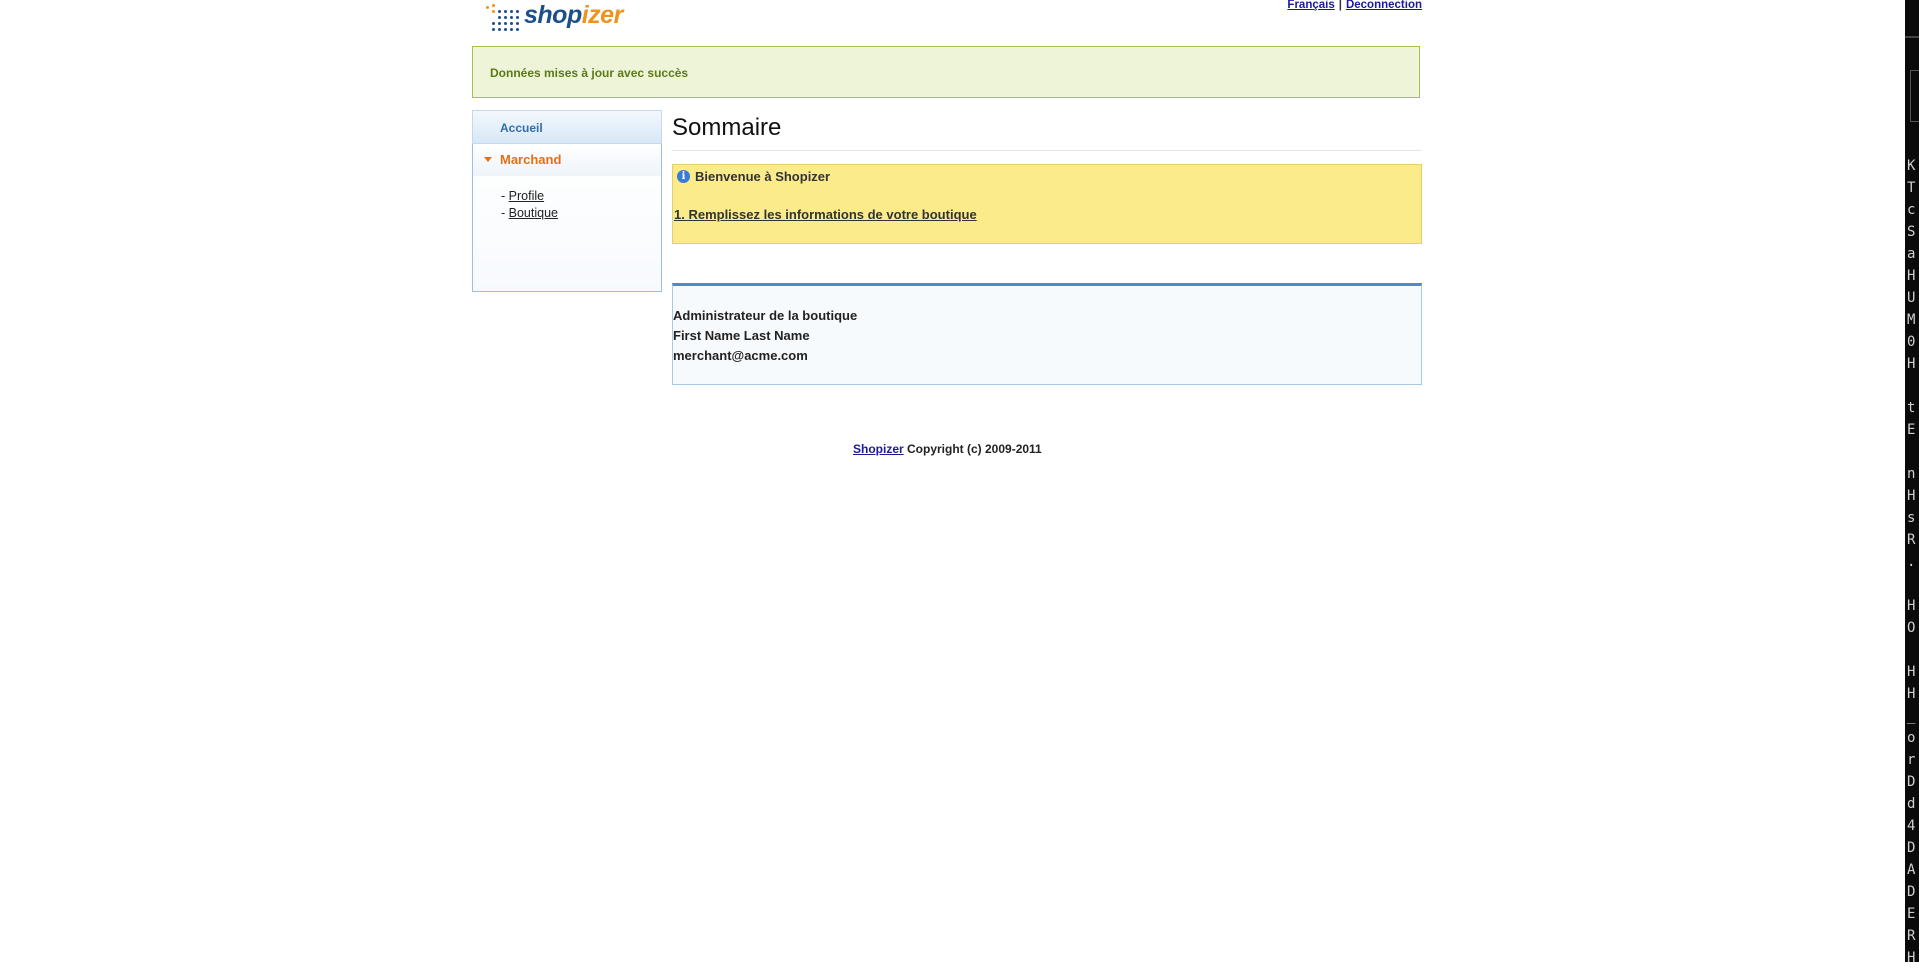  I want to click on terminal-window-edge: K Tc Sa H U M 0 Ht En Hs R. H O H H _ o r Dd 4 D A D E R H, so click(1912, 483).